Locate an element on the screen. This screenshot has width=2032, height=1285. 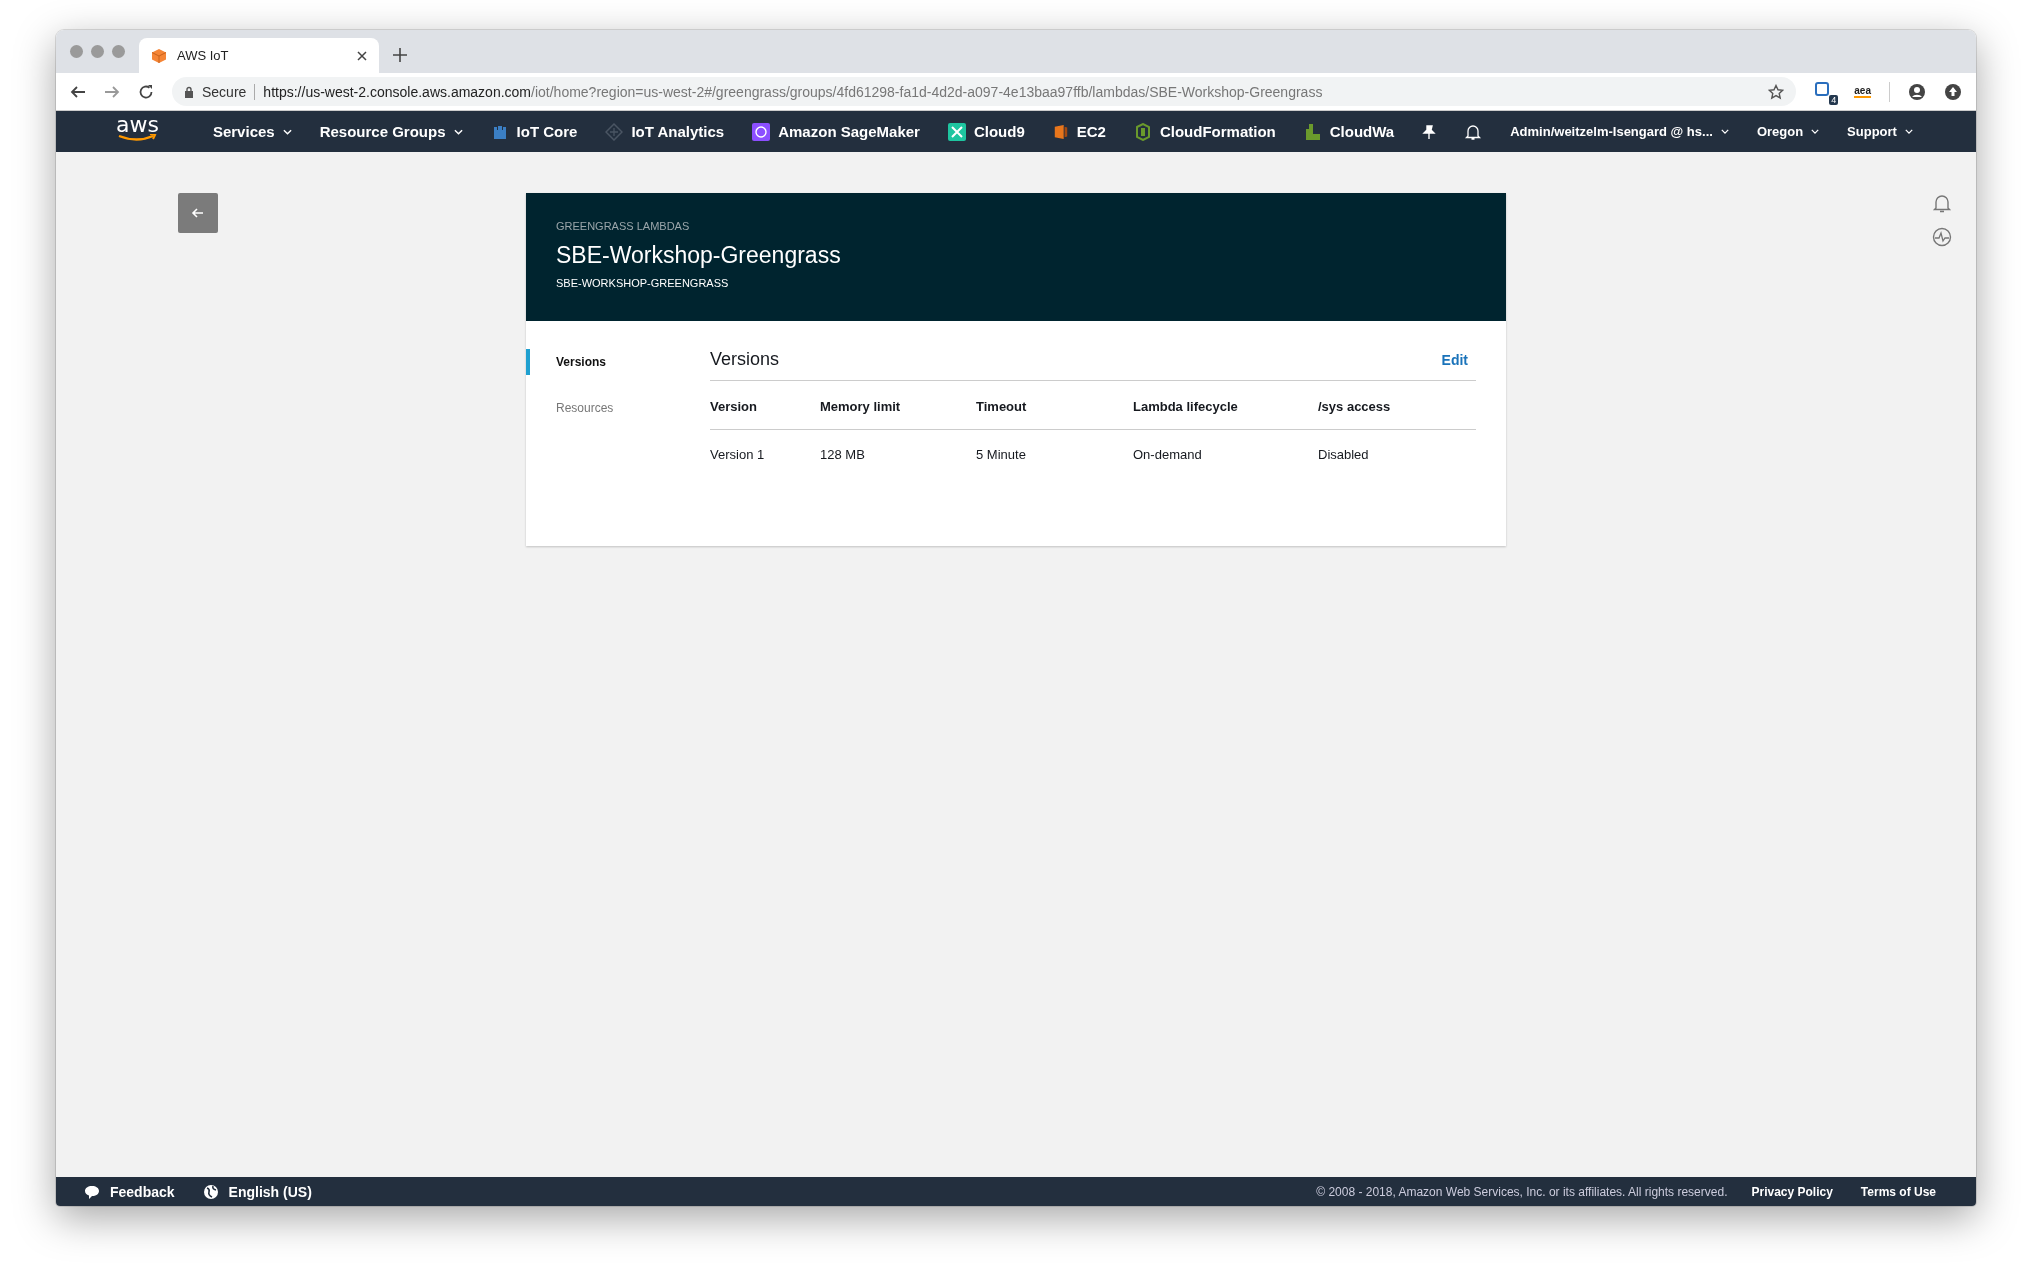
service-shortcut: EC2 is located at coordinates (1079, 131).